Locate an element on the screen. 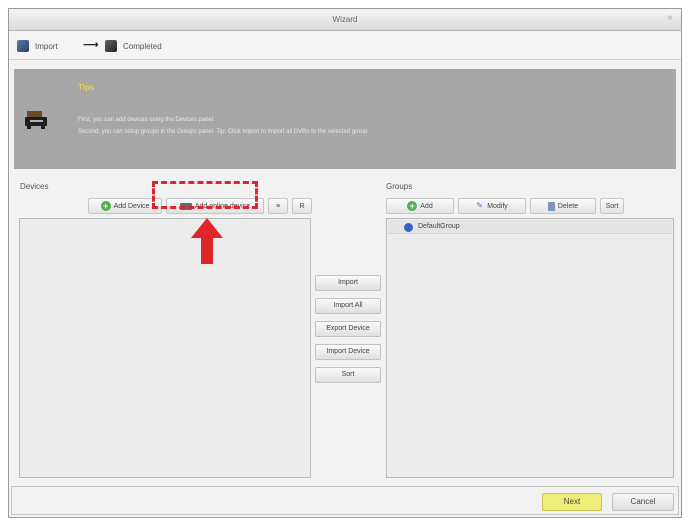 The image size is (690, 526). group-item: DefaultGroup is located at coordinates (530, 227).